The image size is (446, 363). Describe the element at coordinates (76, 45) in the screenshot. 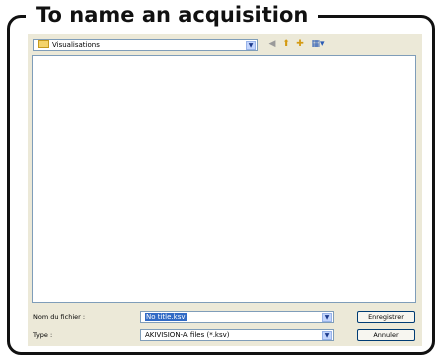

I see `location-folder-name: Visualisations` at that location.